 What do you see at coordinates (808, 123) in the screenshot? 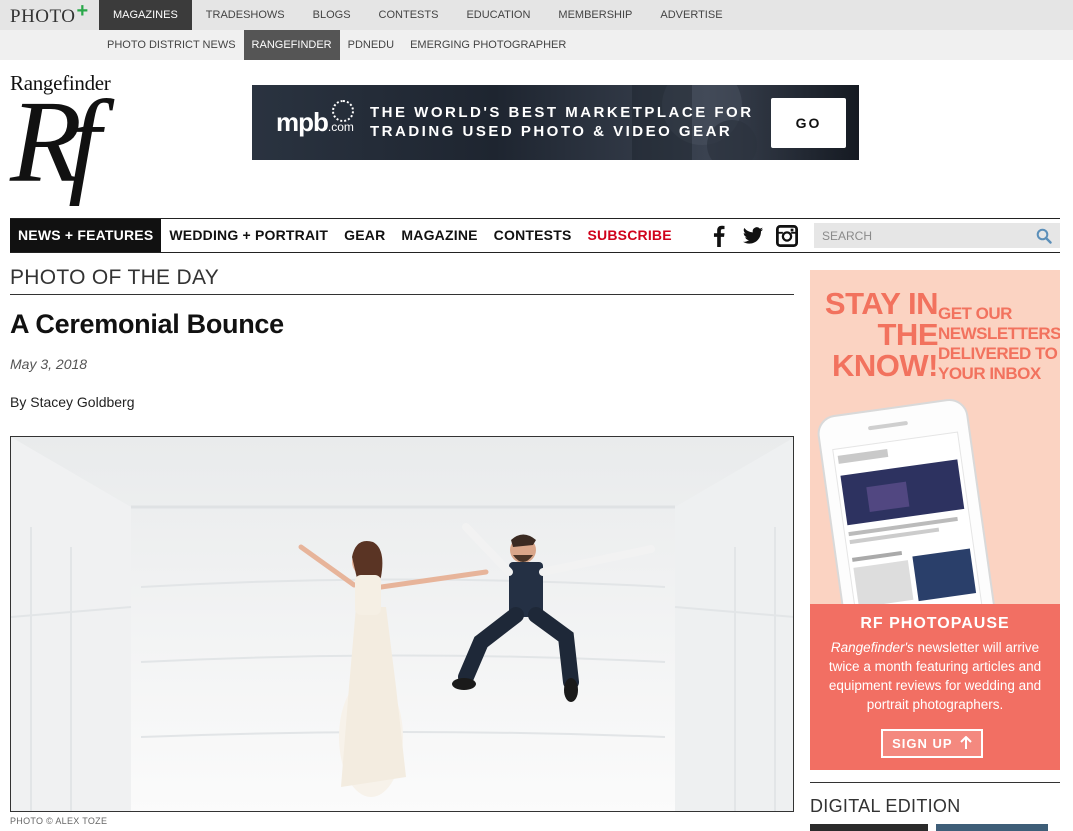
I see `ad-go-button: GO` at bounding box center [808, 123].